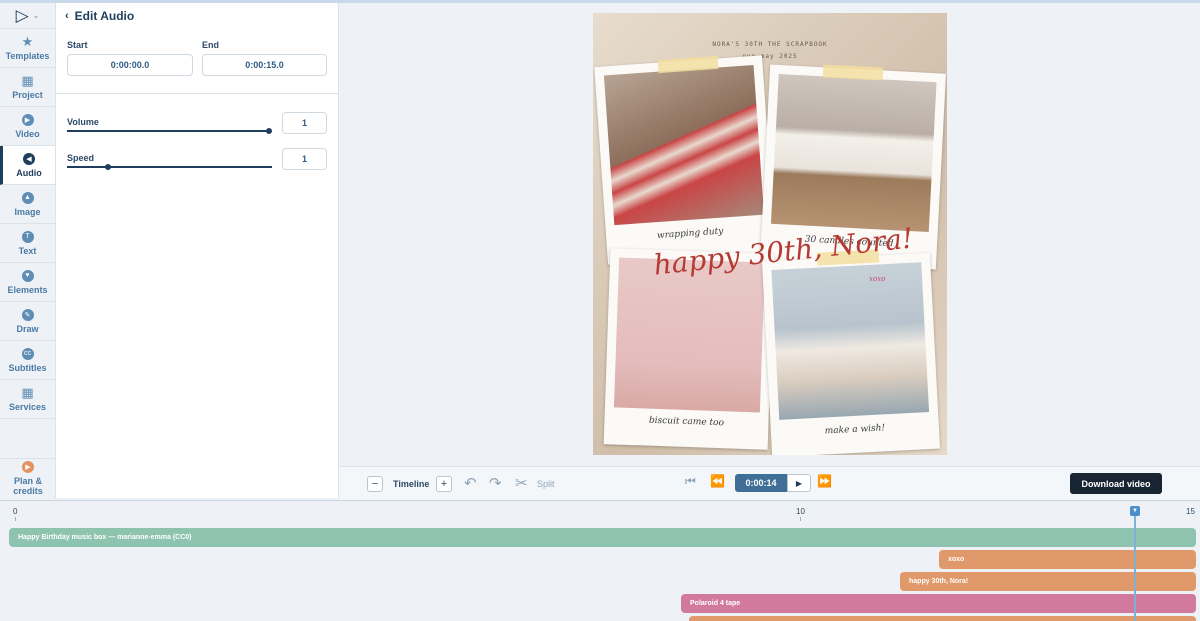  What do you see at coordinates (1135, 511) in the screenshot?
I see `playhead-handle-icon: ▼` at bounding box center [1135, 511].